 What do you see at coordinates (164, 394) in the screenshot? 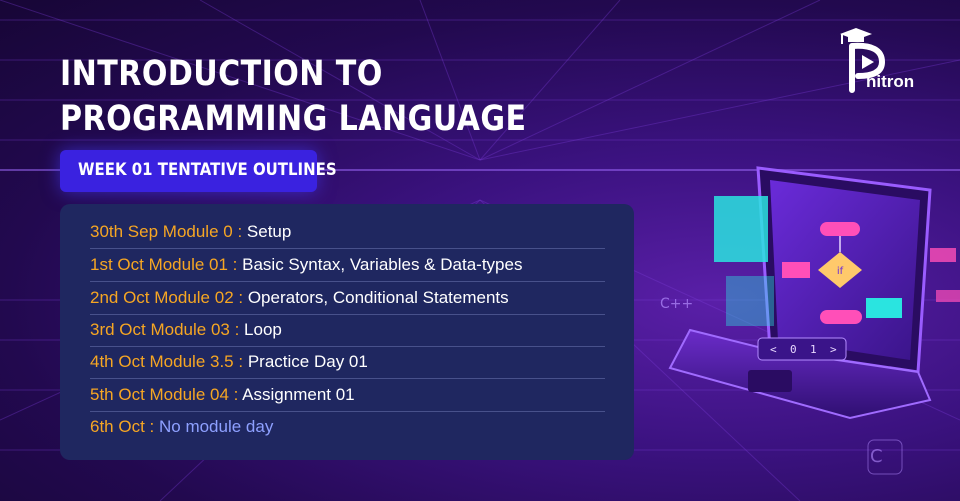
I see `outline-label: 5th Oct Module 04 :` at bounding box center [164, 394].